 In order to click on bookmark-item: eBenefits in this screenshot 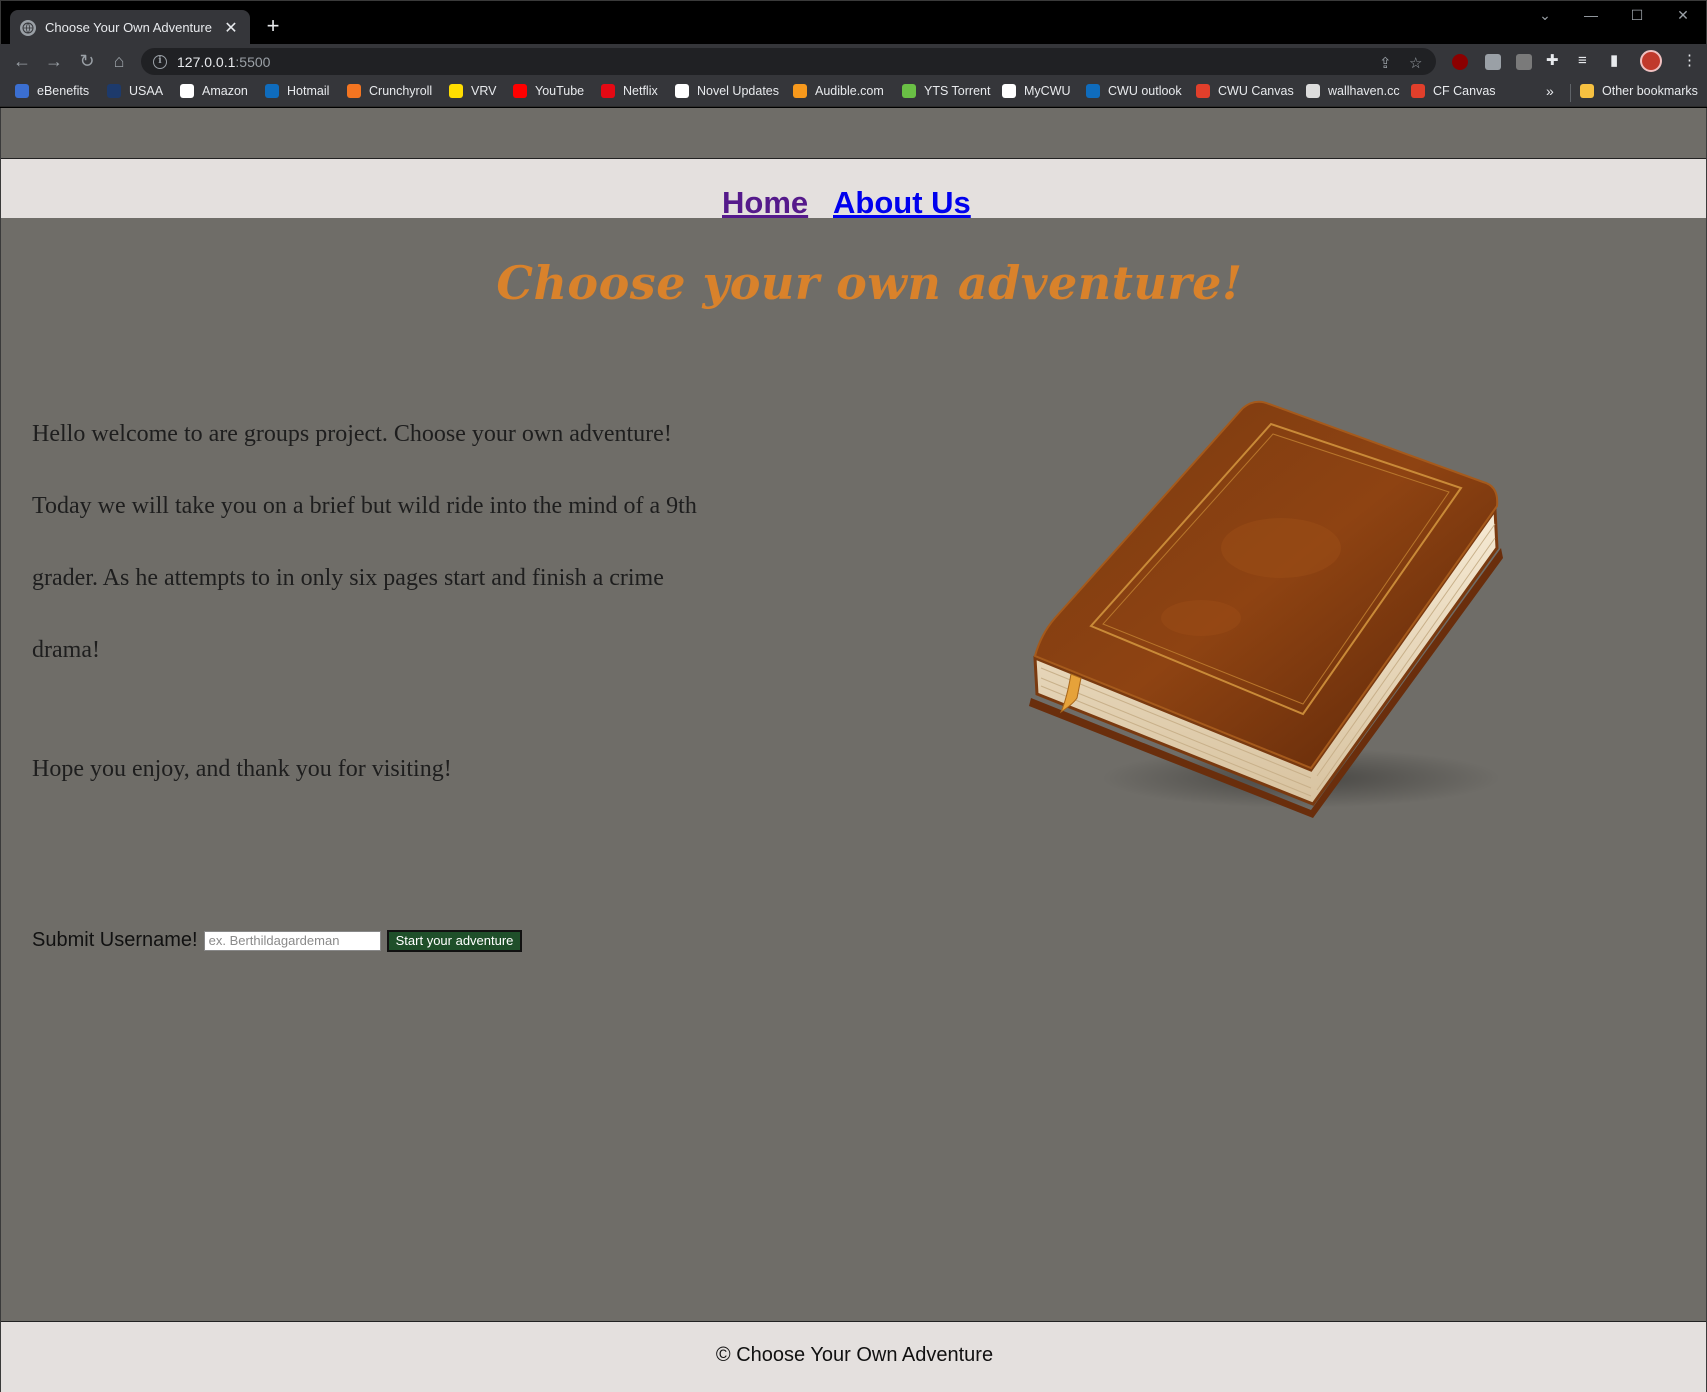, I will do `click(52, 91)`.